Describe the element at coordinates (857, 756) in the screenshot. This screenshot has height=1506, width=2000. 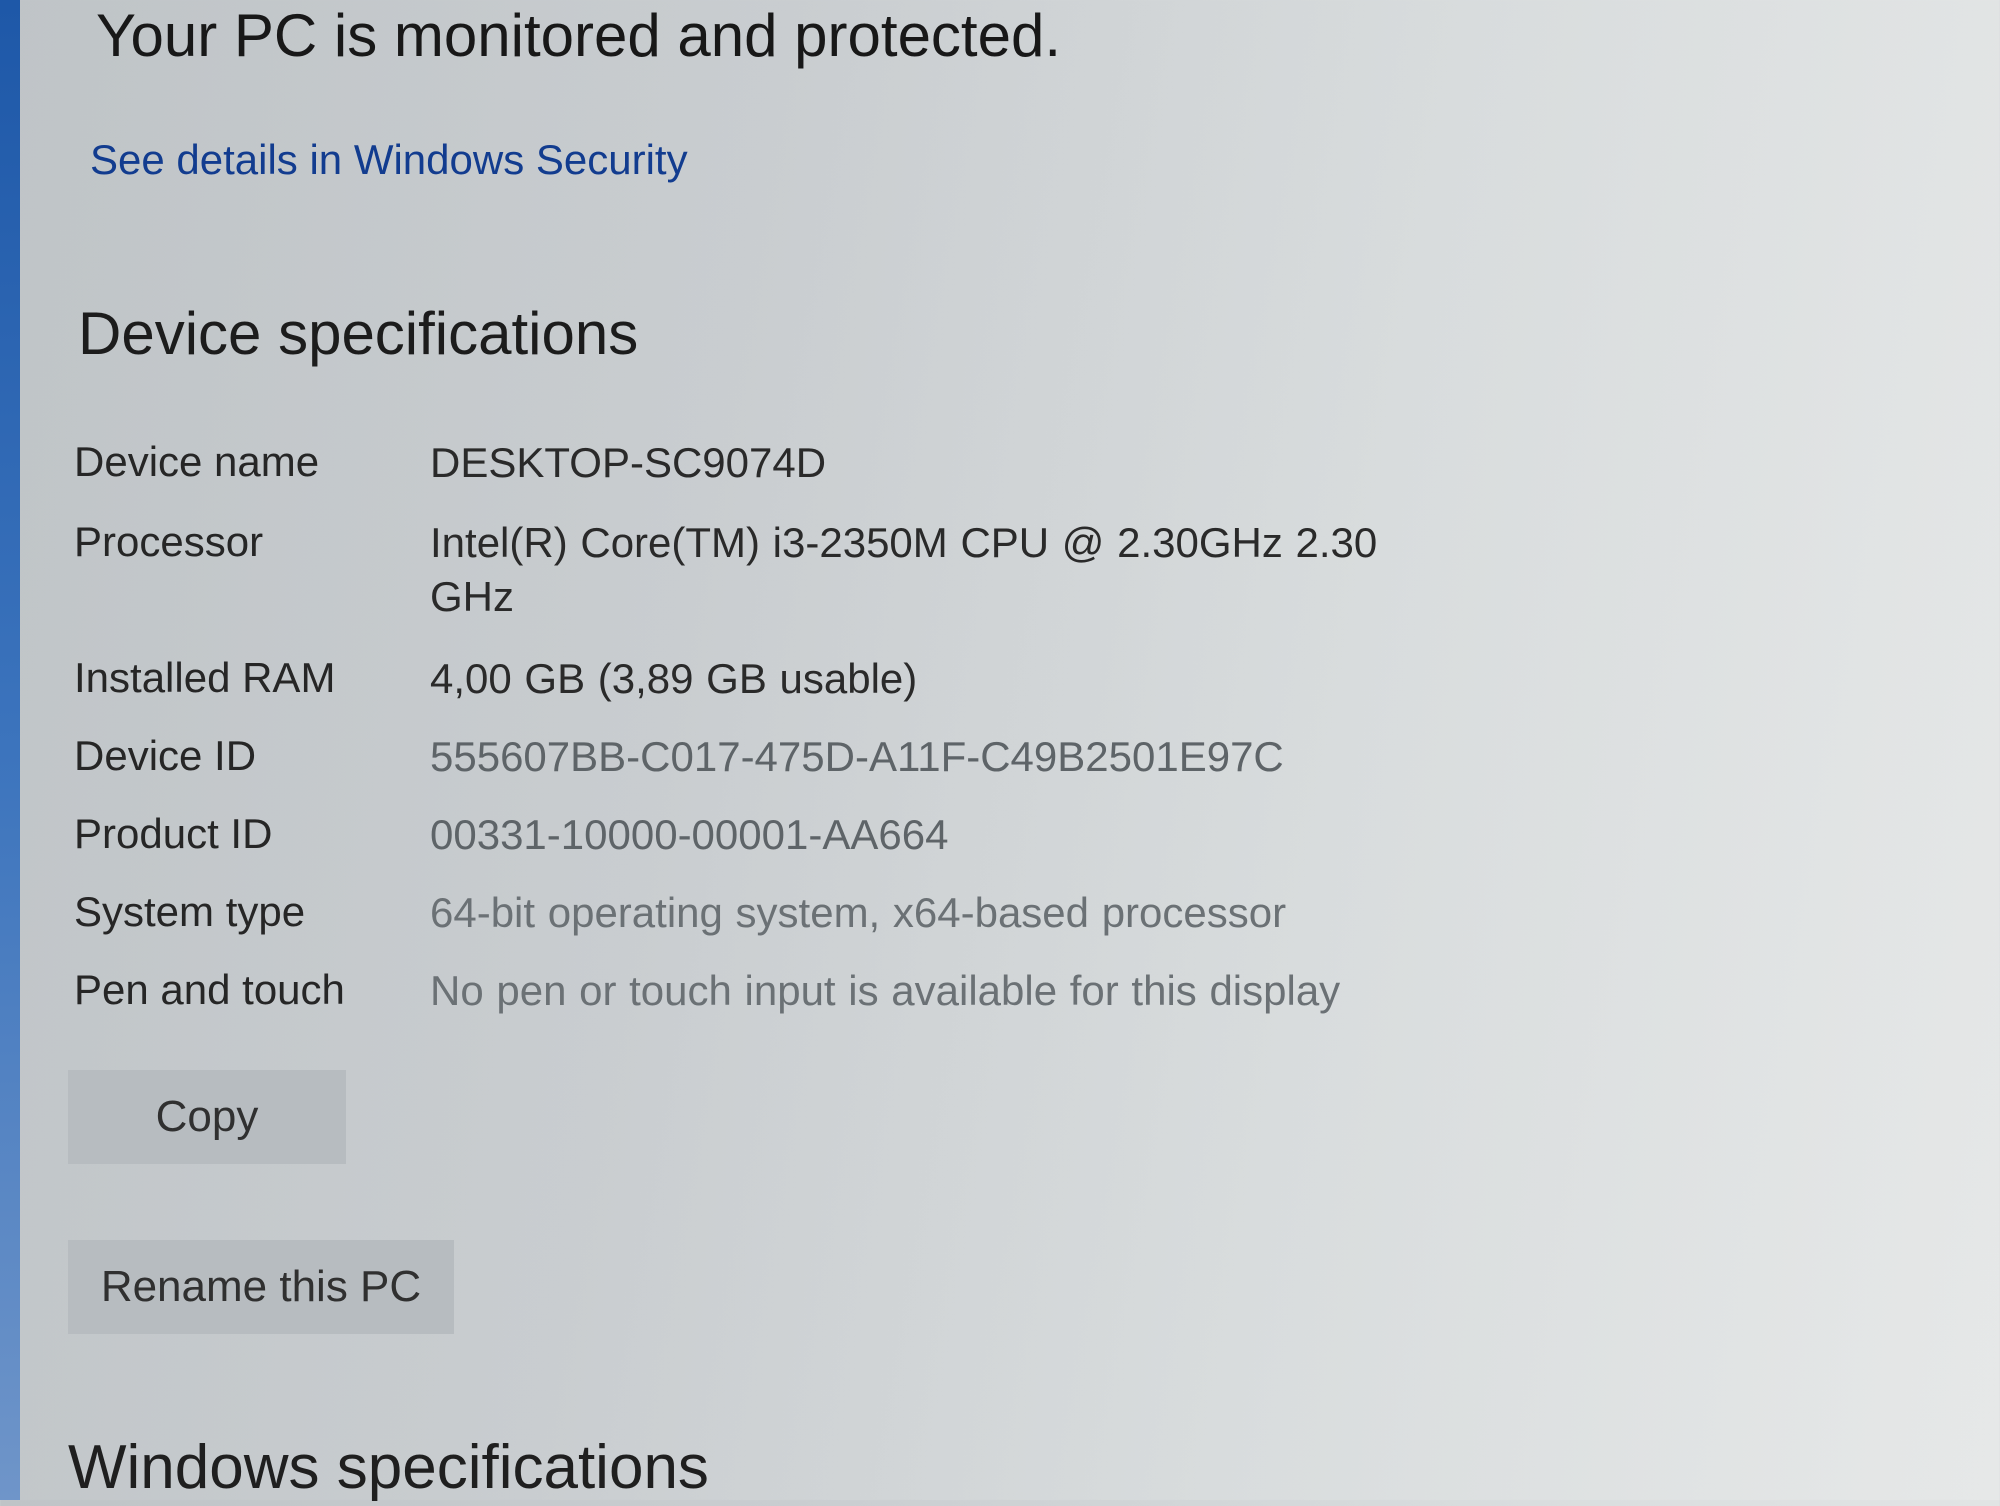
I see `spec-value-device-id: 555607BB-C017-475D-A11F-C49B2501E97C` at that location.